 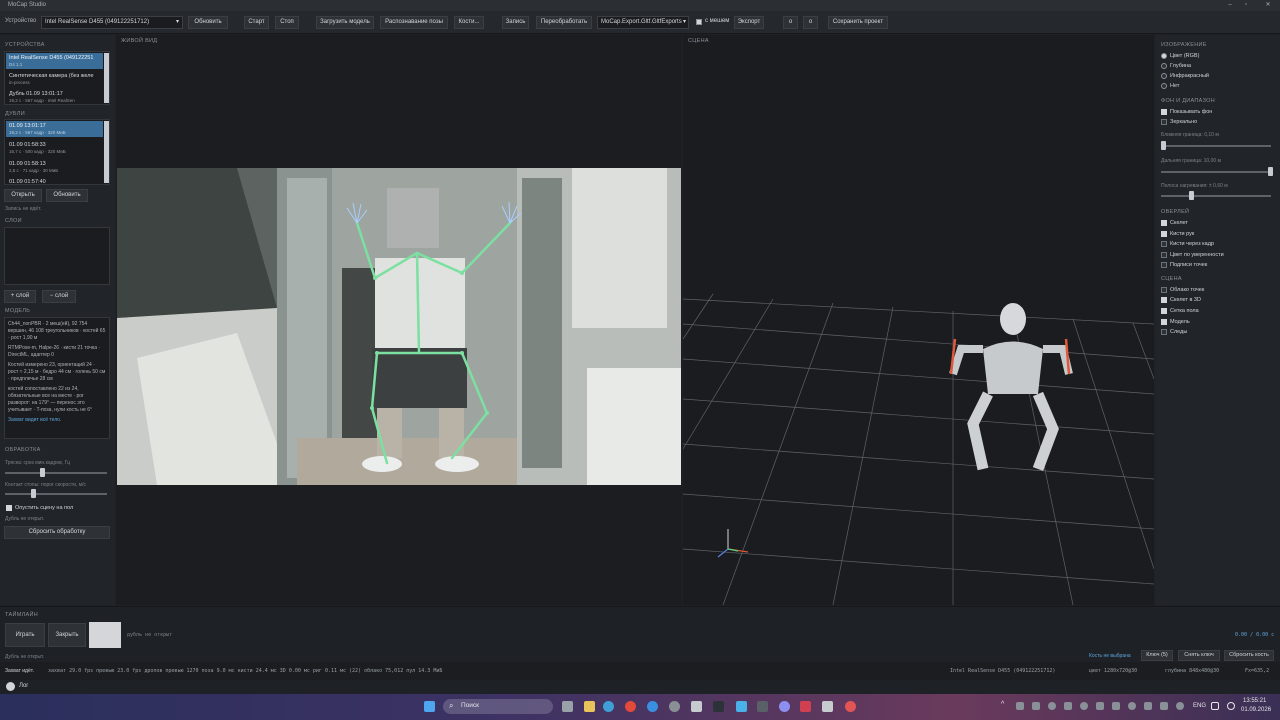 What do you see at coordinates (1216, 172) in the screenshot?
I see `far-slider-track` at bounding box center [1216, 172].